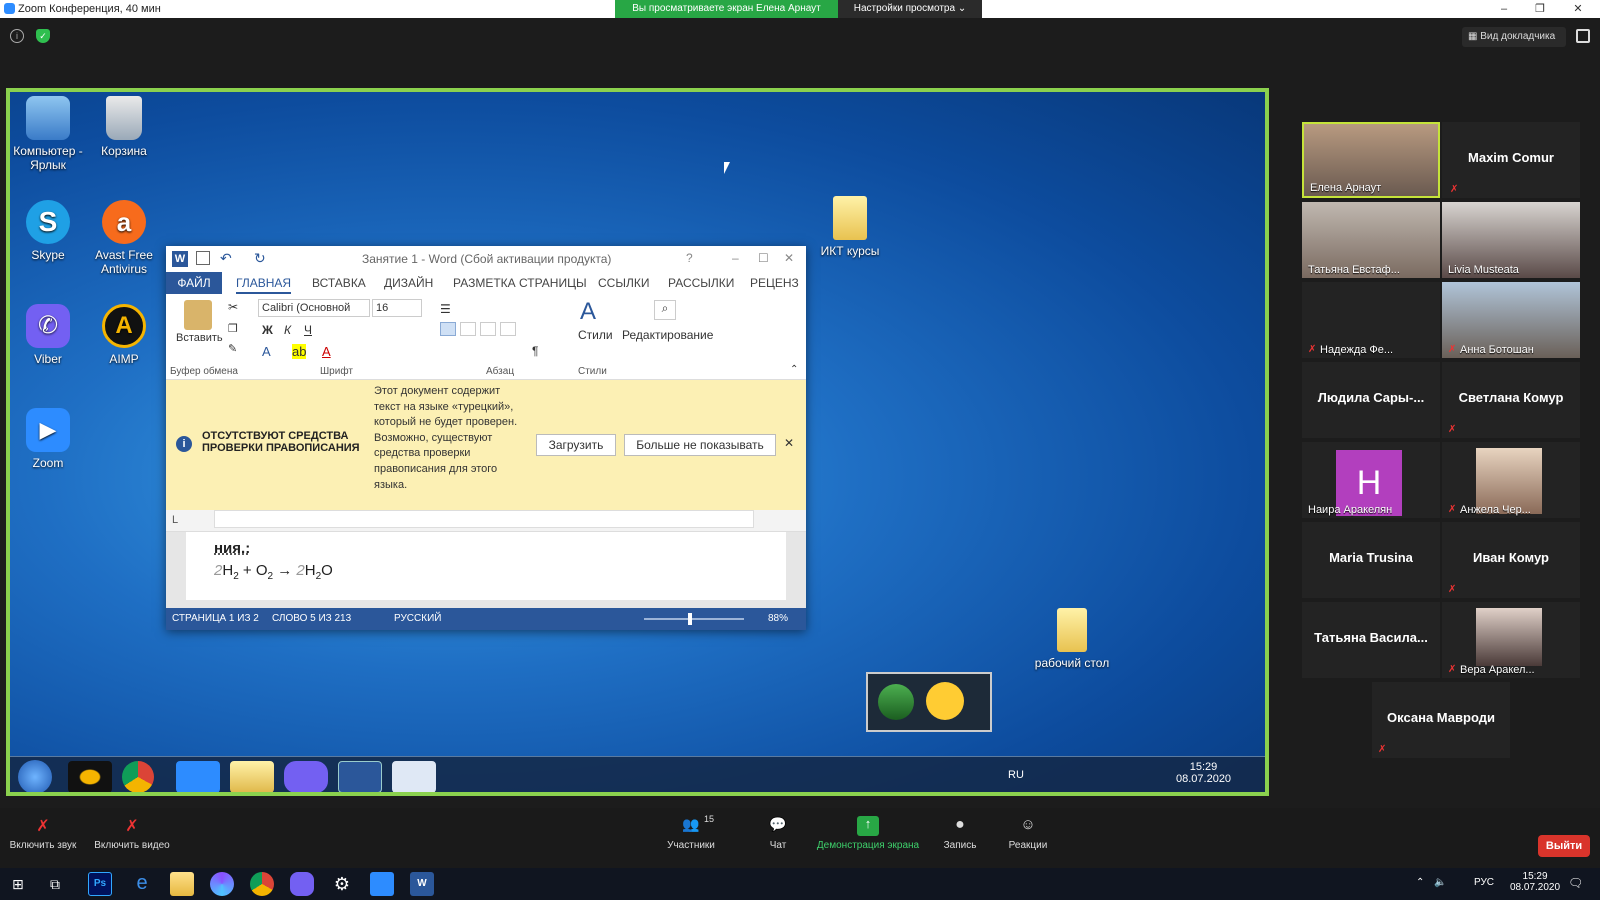 This screenshot has width=1600, height=900. Describe the element at coordinates (414, 776) in the screenshot. I see `app-taskbar-icon` at that location.